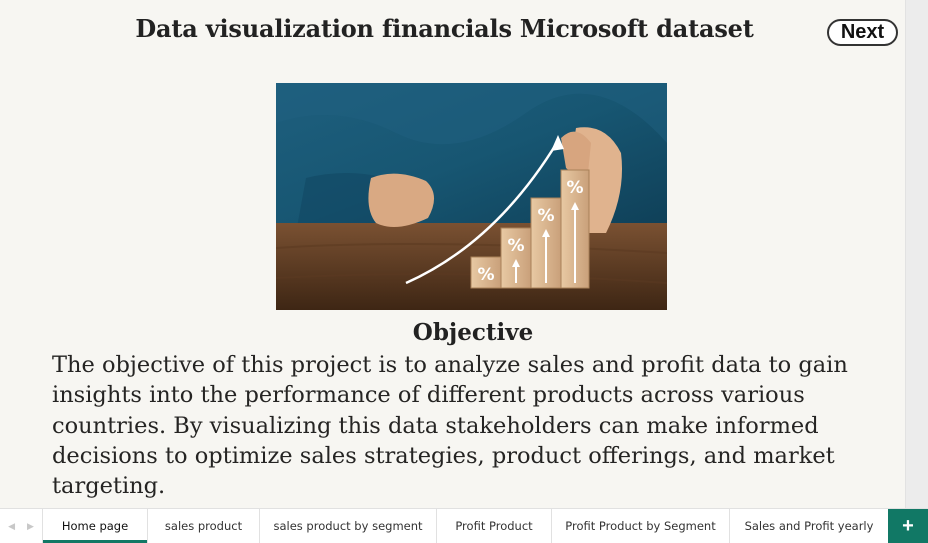  I want to click on tab-sales-product-by-segment: sales product by segment, so click(347, 526).